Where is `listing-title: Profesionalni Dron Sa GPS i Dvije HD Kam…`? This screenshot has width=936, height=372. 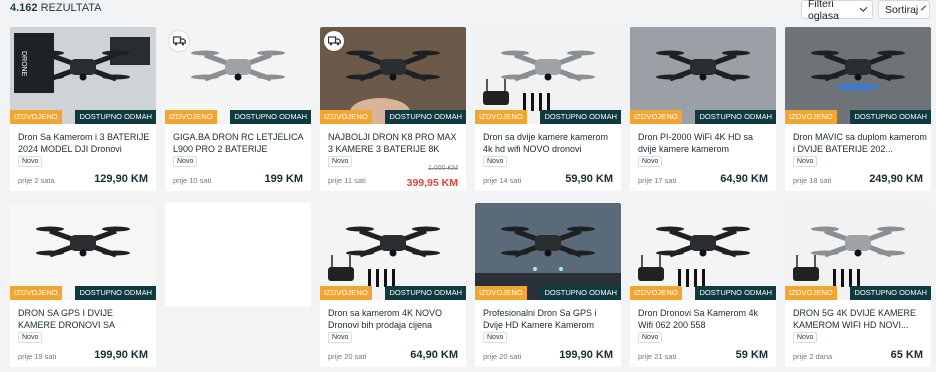
listing-title: Profesionalni Dron Sa GPS i Dvije HD Kam… is located at coordinates (550, 319).